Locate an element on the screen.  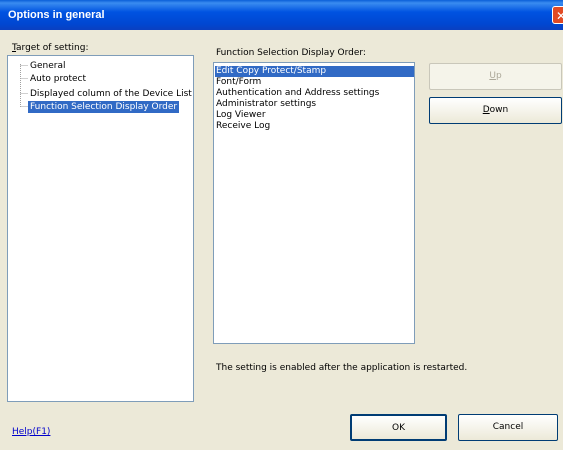
tree-item-general: General is located at coordinates (47, 66).